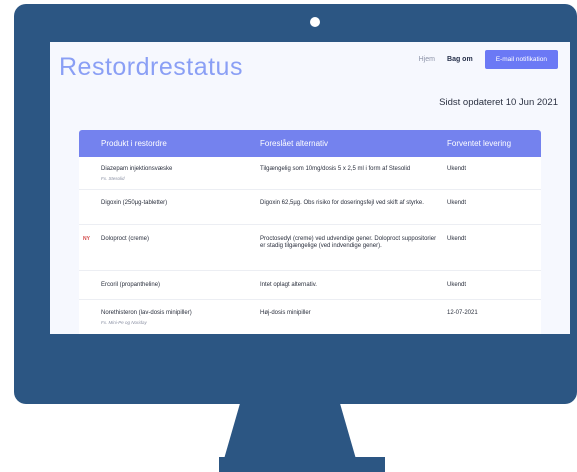 The width and height of the screenshot is (577, 472). Describe the element at coordinates (302, 464) in the screenshot. I see `monitor-stand-base` at that location.